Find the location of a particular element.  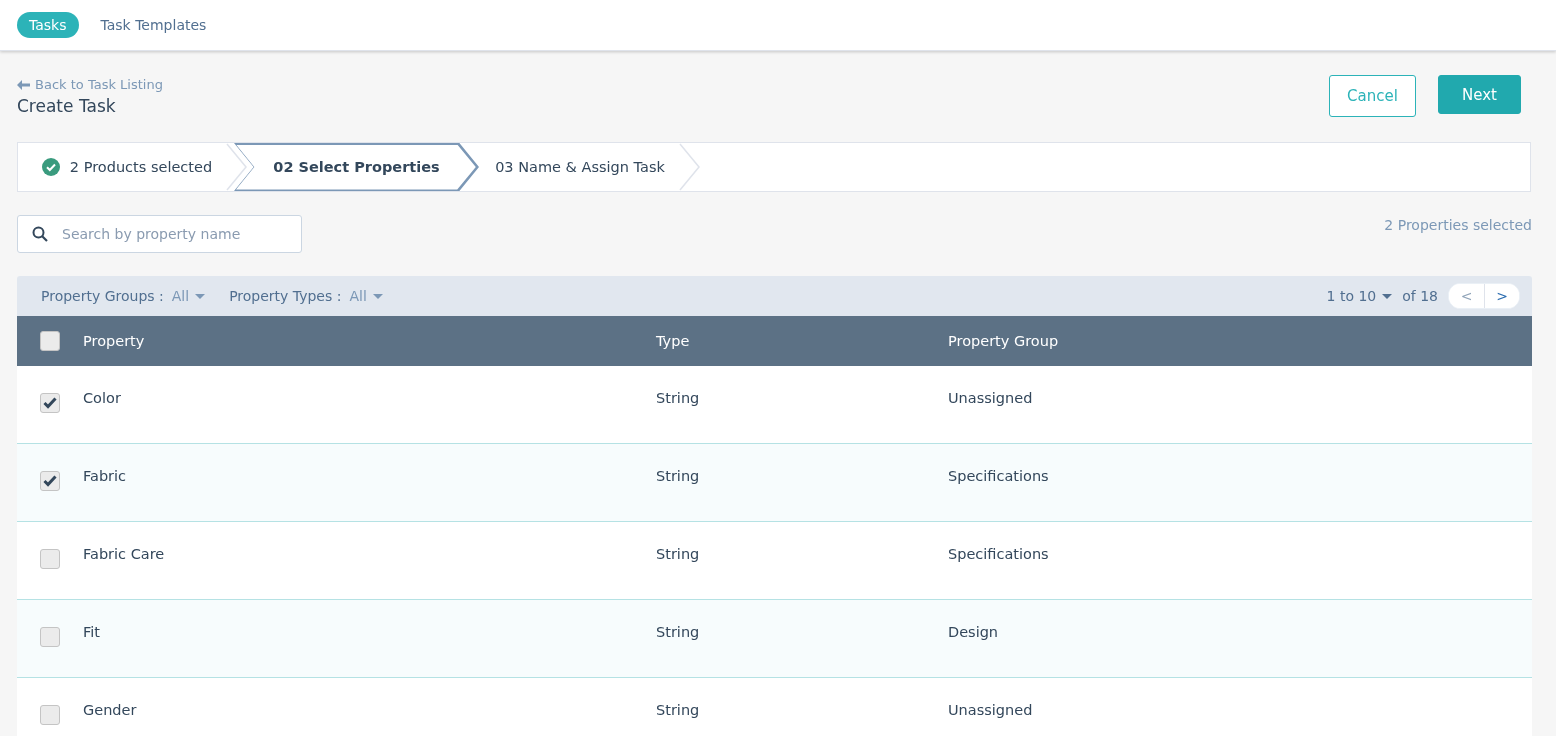

next-button: Next is located at coordinates (1479, 94).